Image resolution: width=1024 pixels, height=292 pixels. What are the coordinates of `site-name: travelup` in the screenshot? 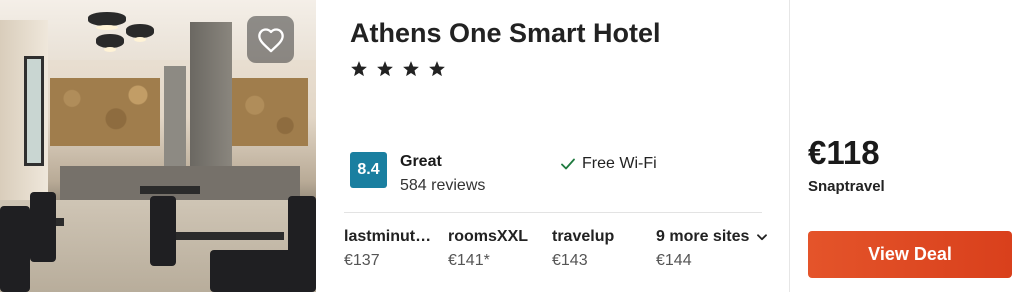 It's located at (583, 236).